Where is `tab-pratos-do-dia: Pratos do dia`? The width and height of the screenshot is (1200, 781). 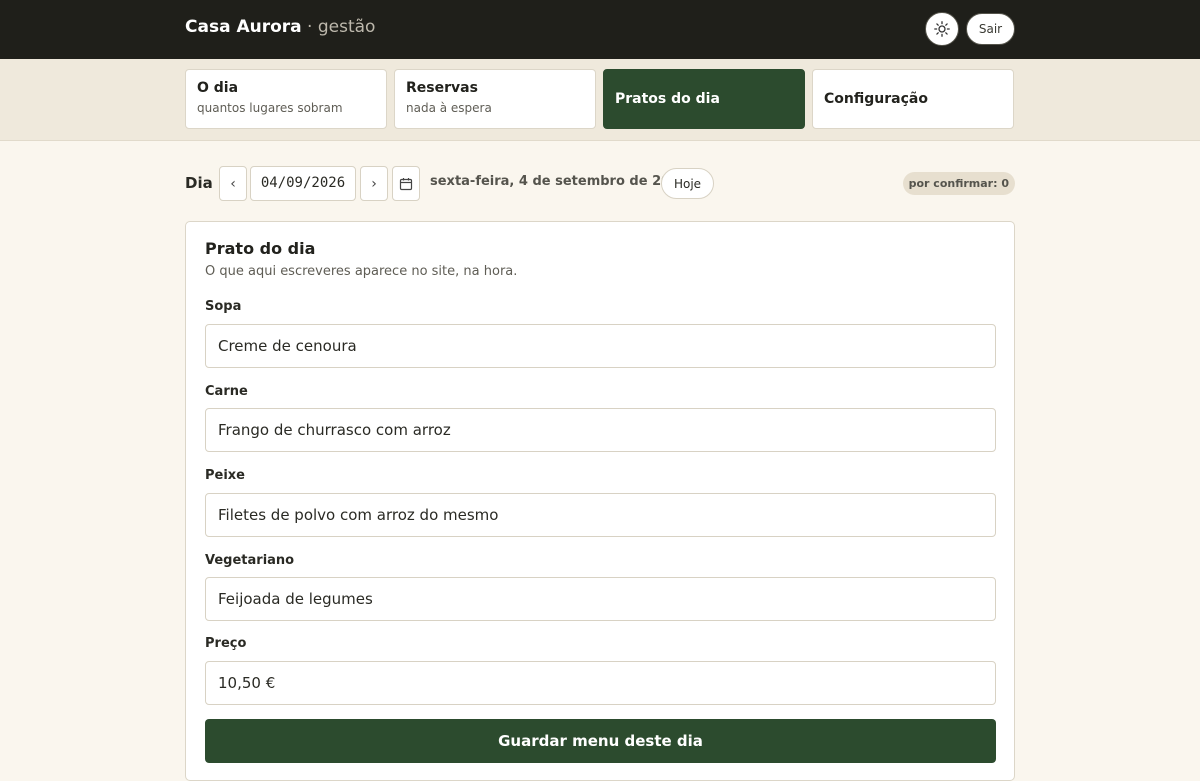
tab-pratos-do-dia: Pratos do dia is located at coordinates (704, 99).